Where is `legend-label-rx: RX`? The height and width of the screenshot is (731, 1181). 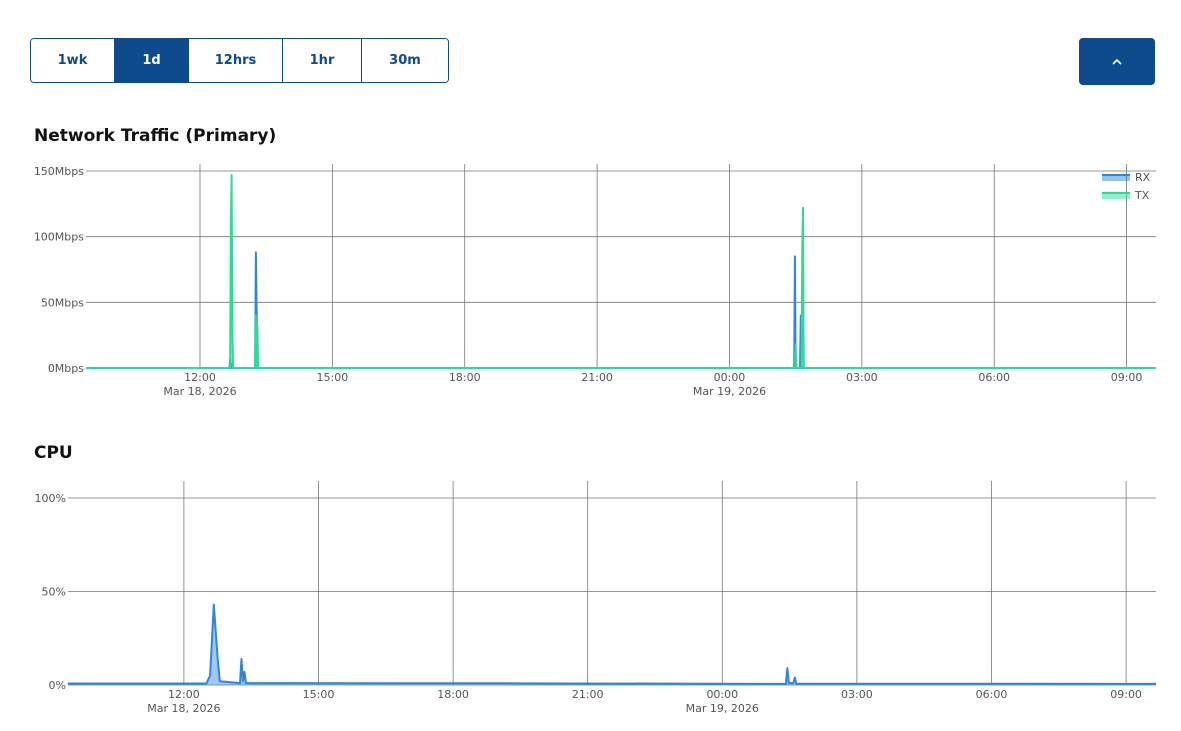 legend-label-rx: RX is located at coordinates (1143, 177).